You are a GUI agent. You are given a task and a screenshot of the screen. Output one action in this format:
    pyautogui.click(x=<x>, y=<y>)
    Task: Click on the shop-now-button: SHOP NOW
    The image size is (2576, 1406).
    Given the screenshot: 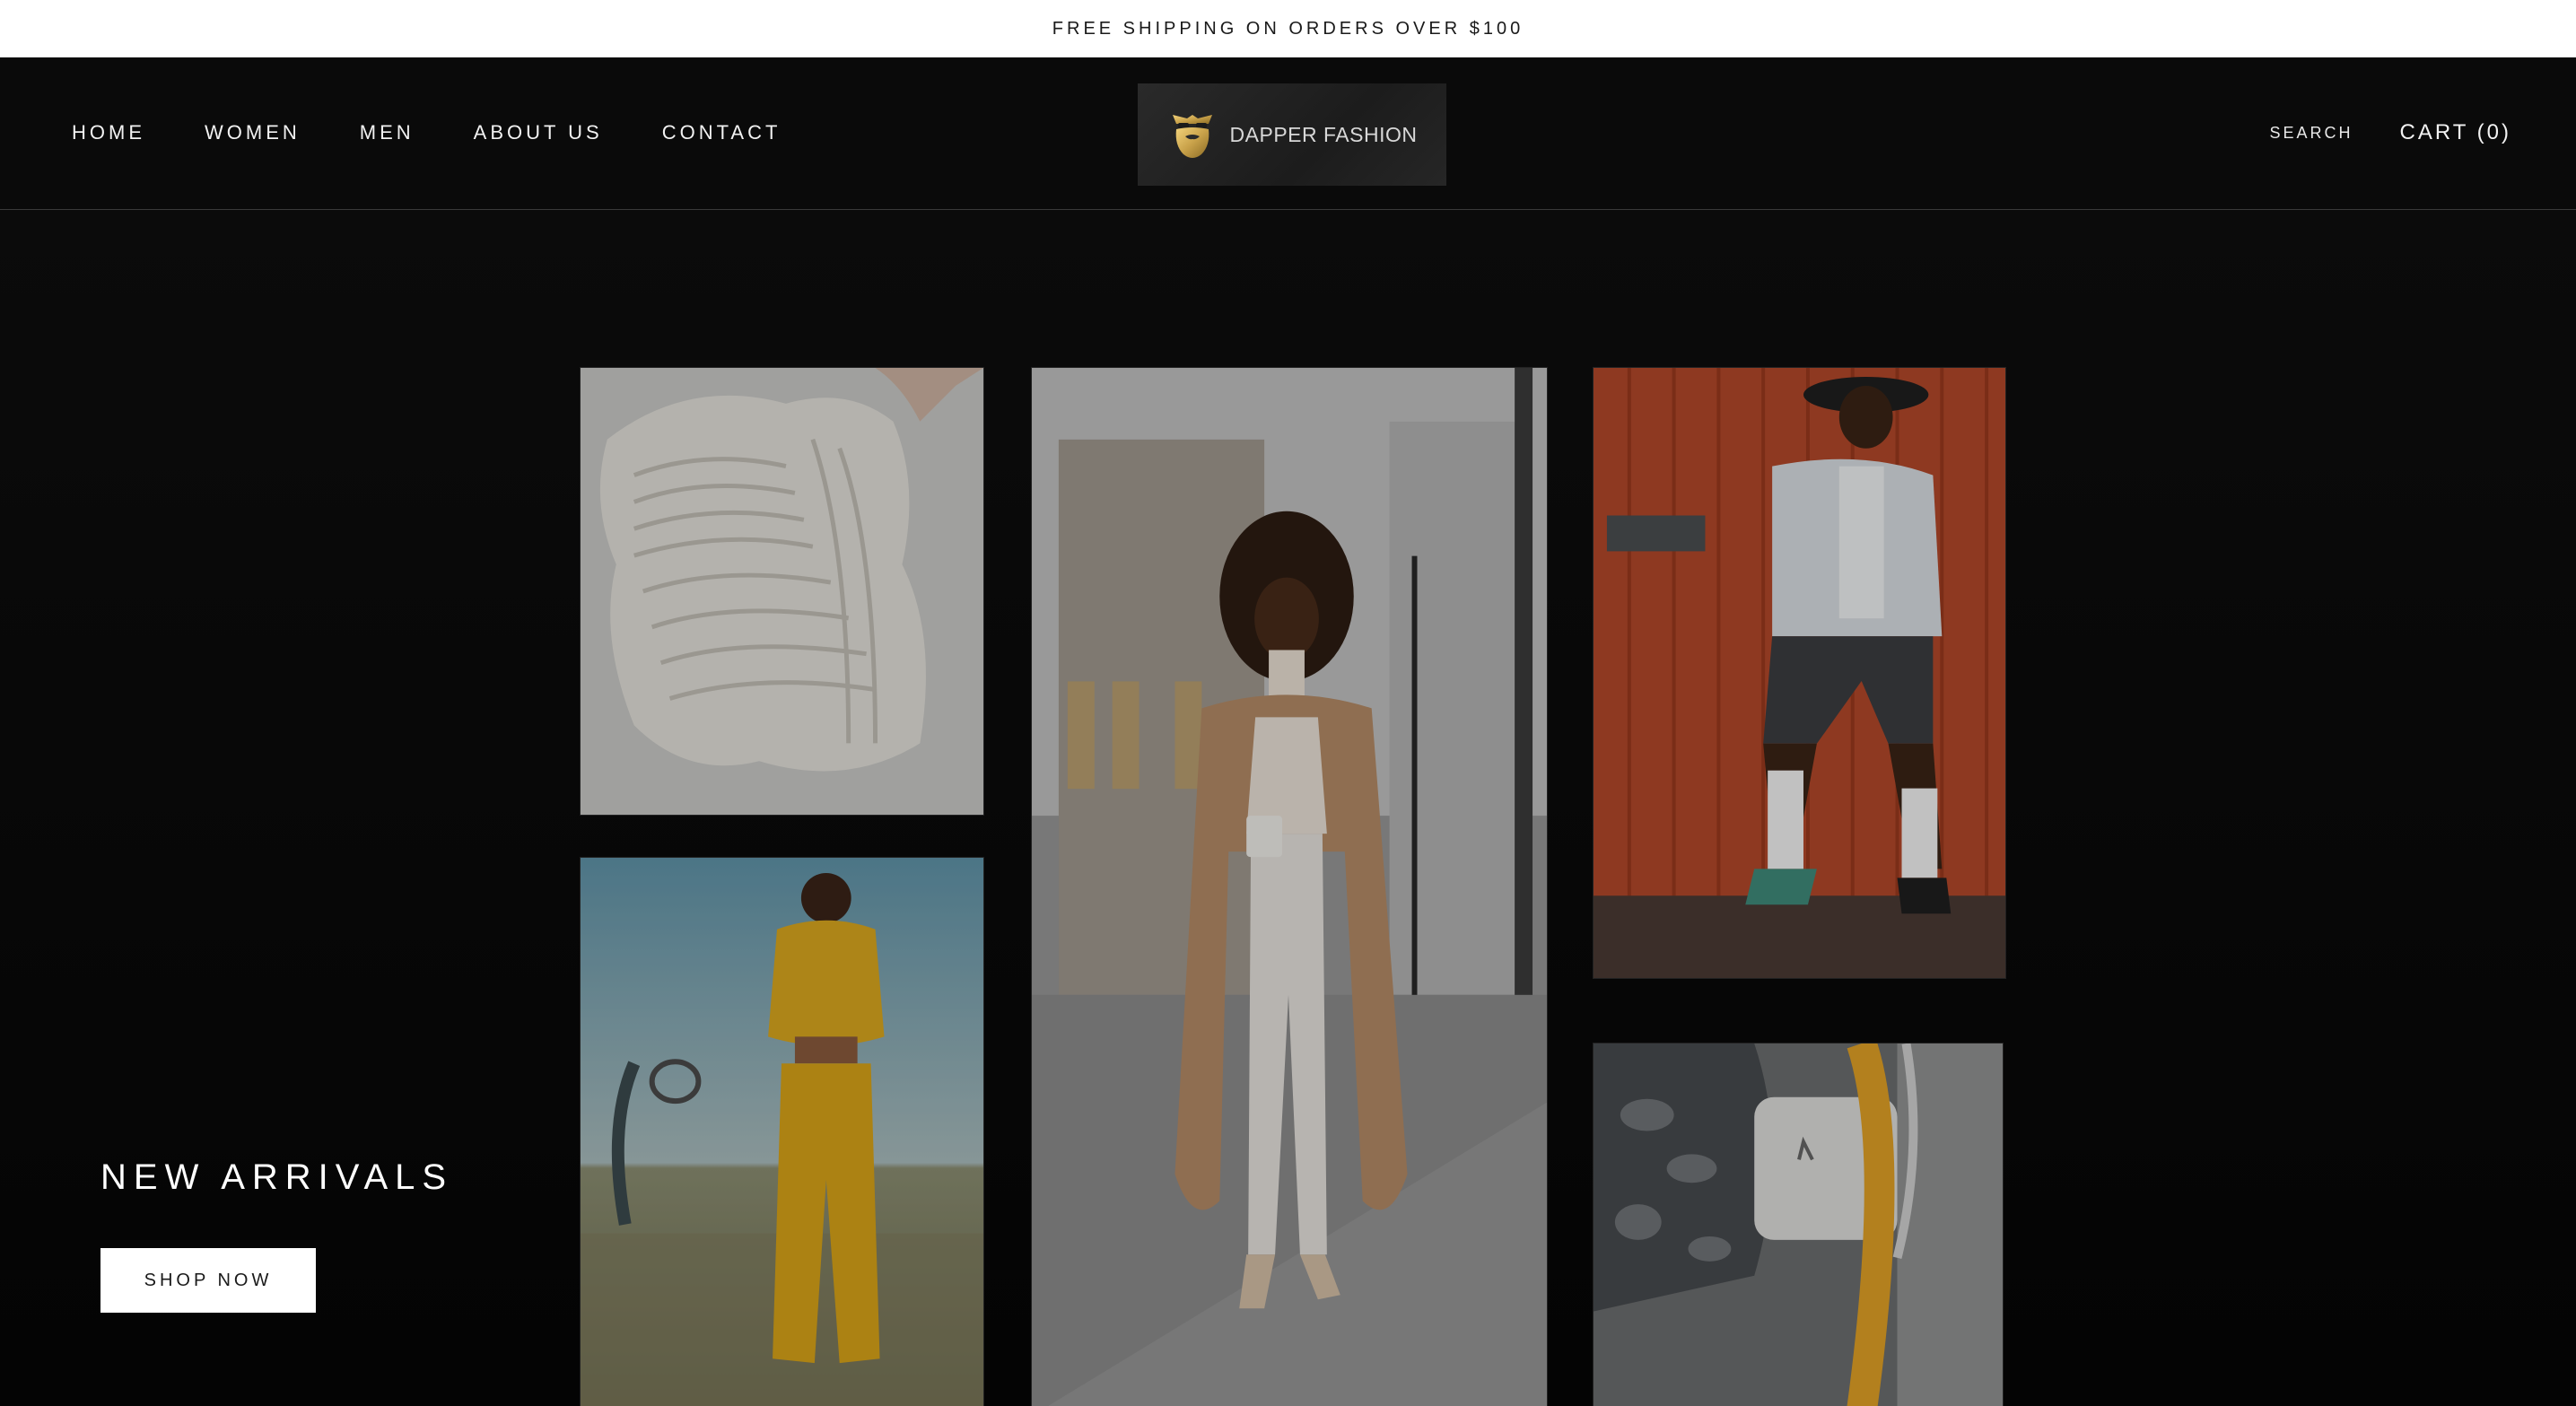 What is the action you would take?
    pyautogui.click(x=208, y=1280)
    